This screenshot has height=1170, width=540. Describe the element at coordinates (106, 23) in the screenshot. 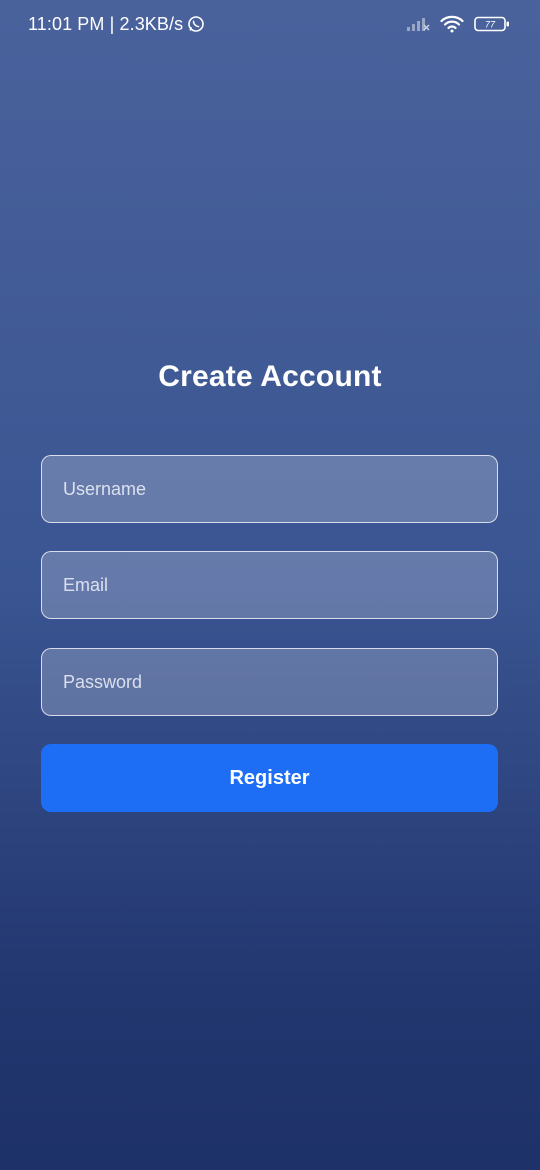

I see `status-time-speed: 11:01 PM | 2.3KB/s` at that location.